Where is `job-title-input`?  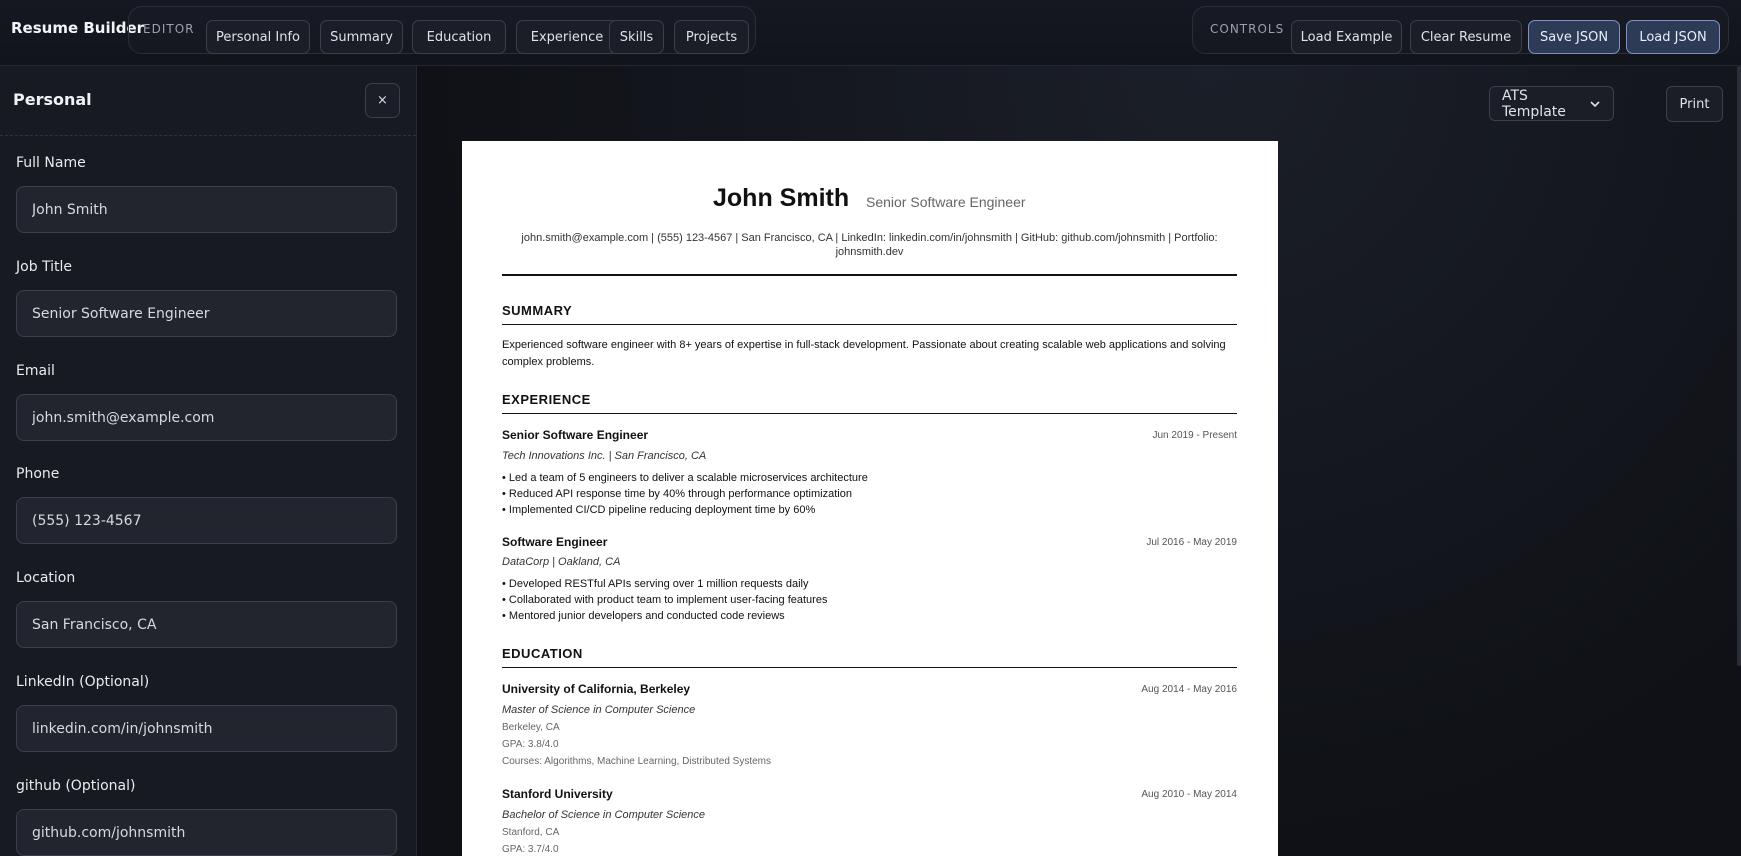
job-title-input is located at coordinates (206, 313).